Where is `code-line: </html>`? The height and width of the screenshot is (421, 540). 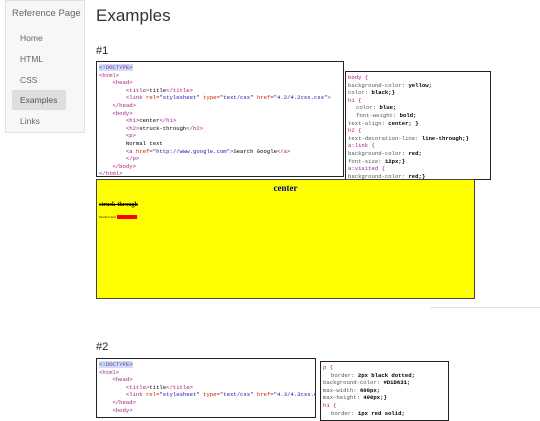 code-line: </html> is located at coordinates (111, 173).